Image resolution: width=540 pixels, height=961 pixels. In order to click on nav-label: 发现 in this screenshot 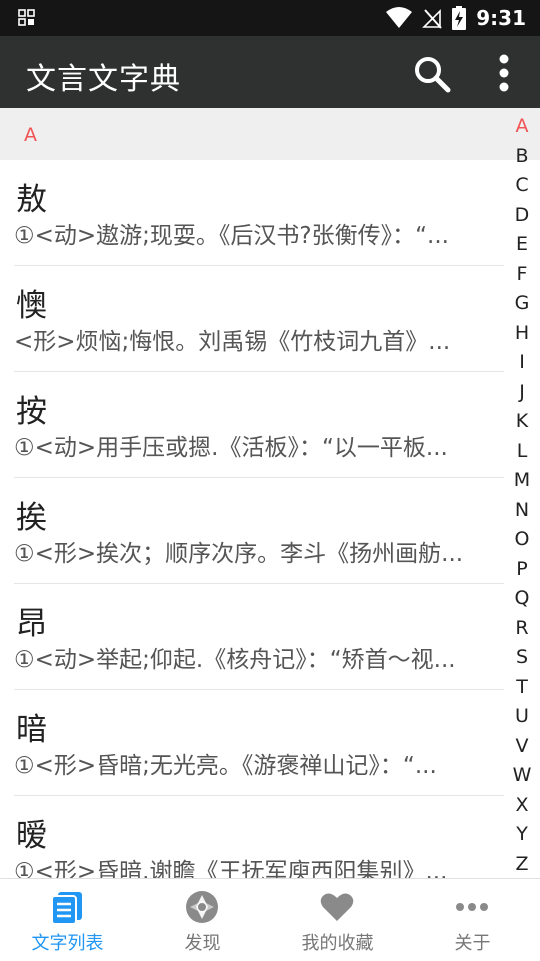, I will do `click(202, 943)`.